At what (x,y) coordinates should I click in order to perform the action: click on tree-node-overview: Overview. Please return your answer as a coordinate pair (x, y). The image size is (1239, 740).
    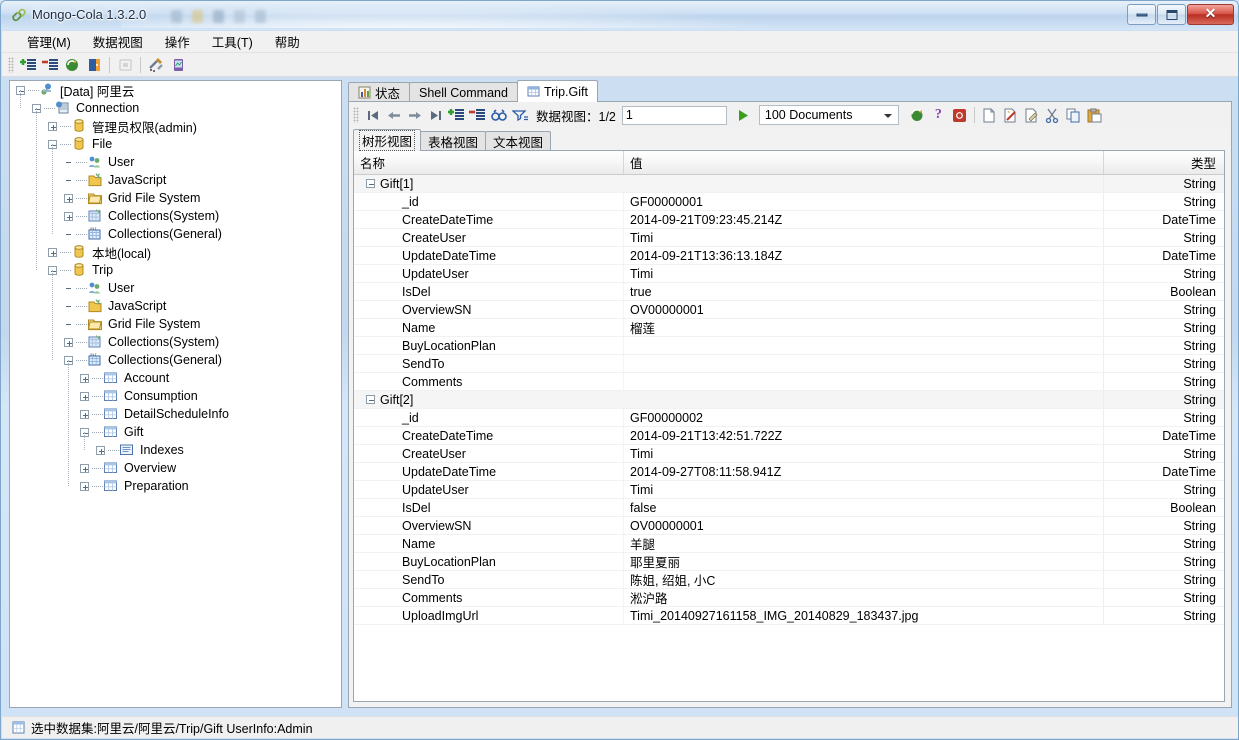
    Looking at the image, I should click on (175, 468).